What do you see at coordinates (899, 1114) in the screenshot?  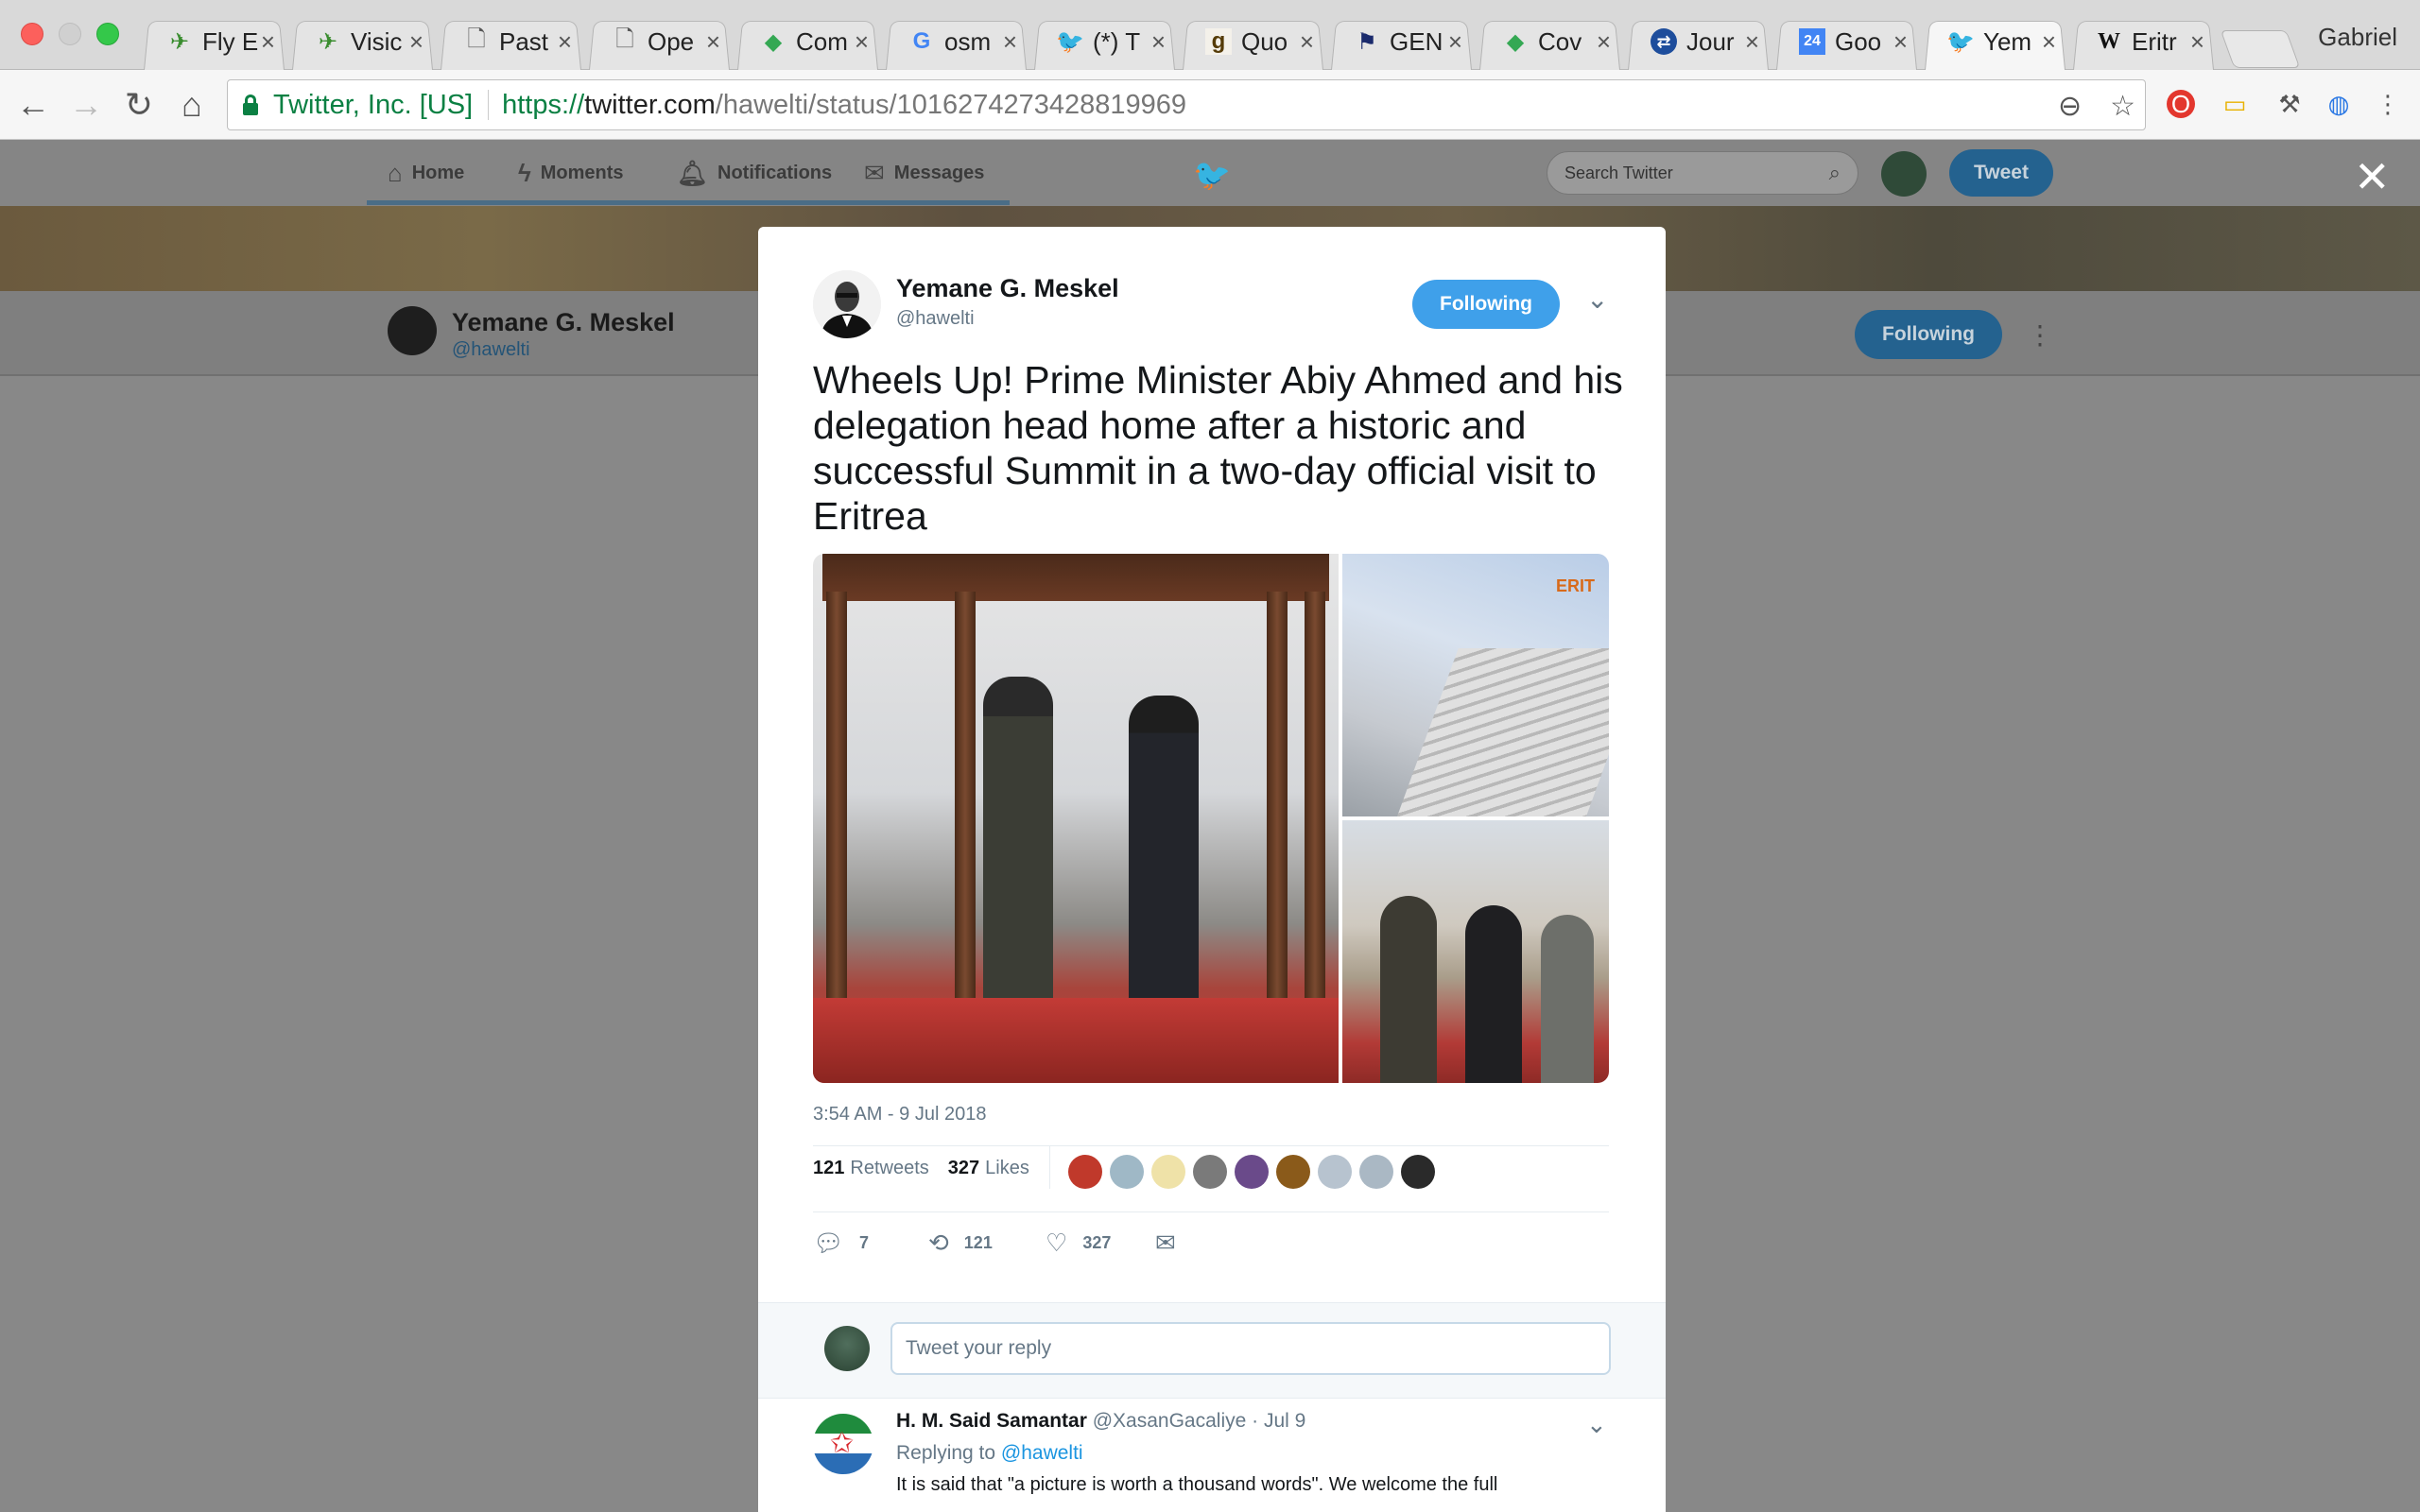 I see `tweet-timestamp: 3:54 AM - 9 Jul 2018` at bounding box center [899, 1114].